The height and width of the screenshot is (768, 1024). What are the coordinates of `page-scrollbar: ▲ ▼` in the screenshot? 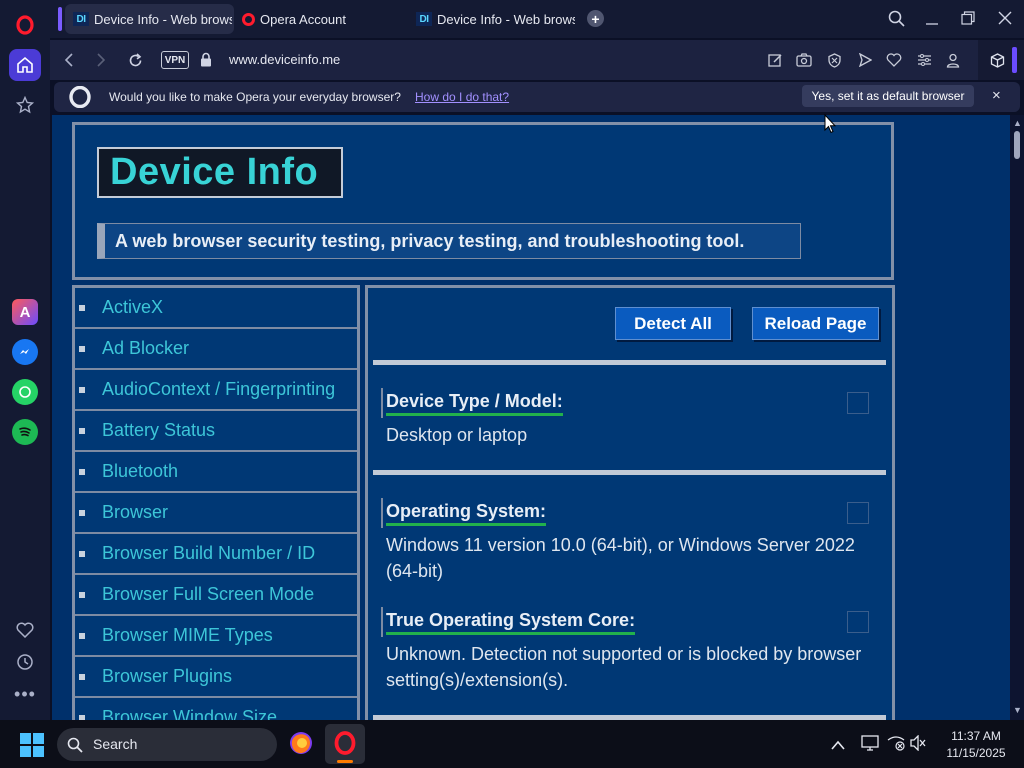 It's located at (1017, 417).